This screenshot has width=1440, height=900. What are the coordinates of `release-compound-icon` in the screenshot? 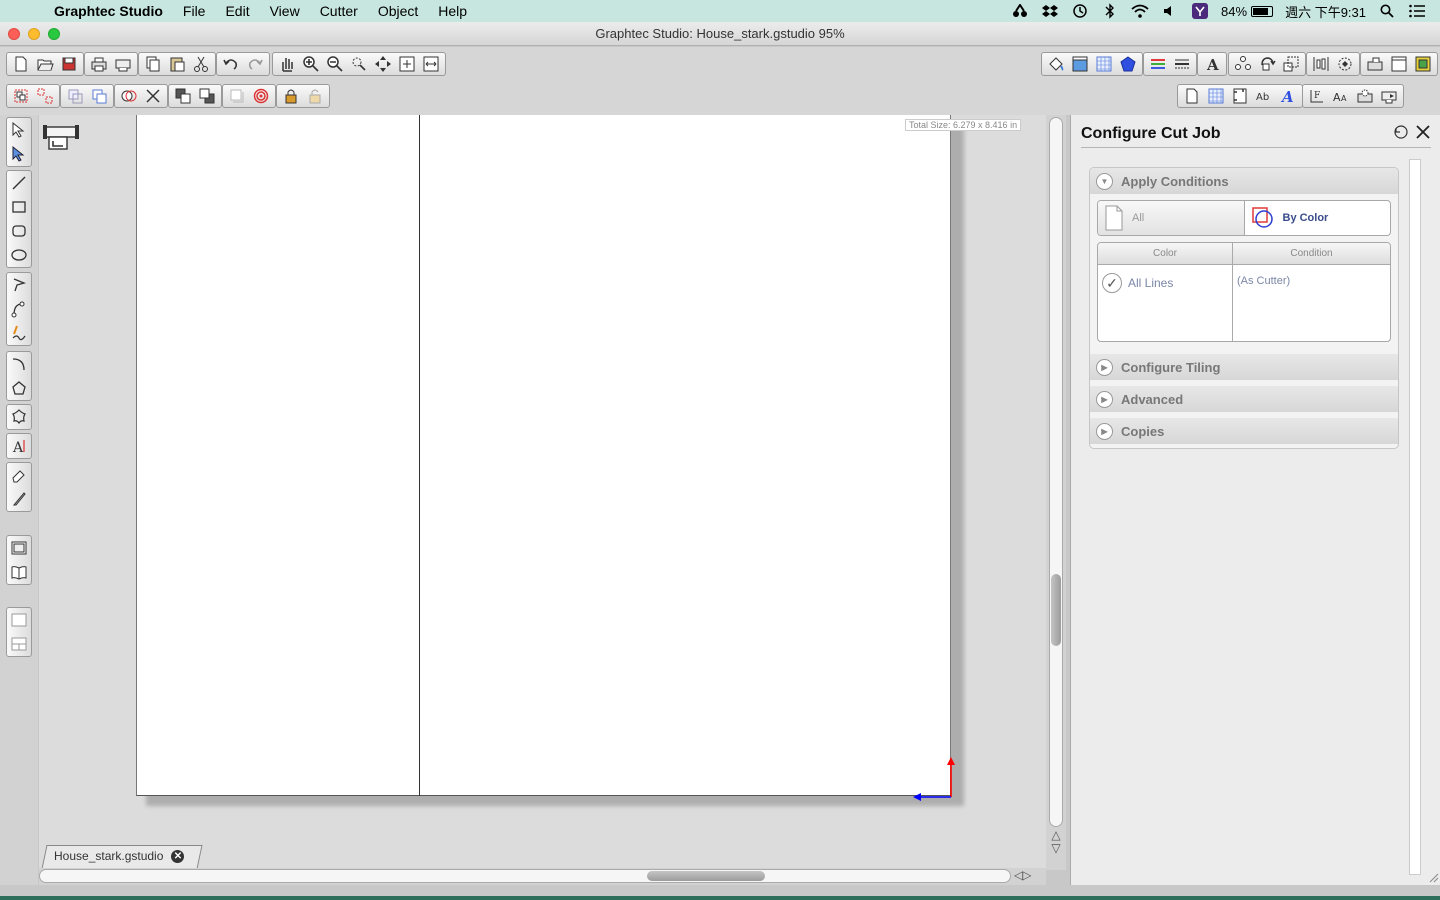 It's located at (99, 96).